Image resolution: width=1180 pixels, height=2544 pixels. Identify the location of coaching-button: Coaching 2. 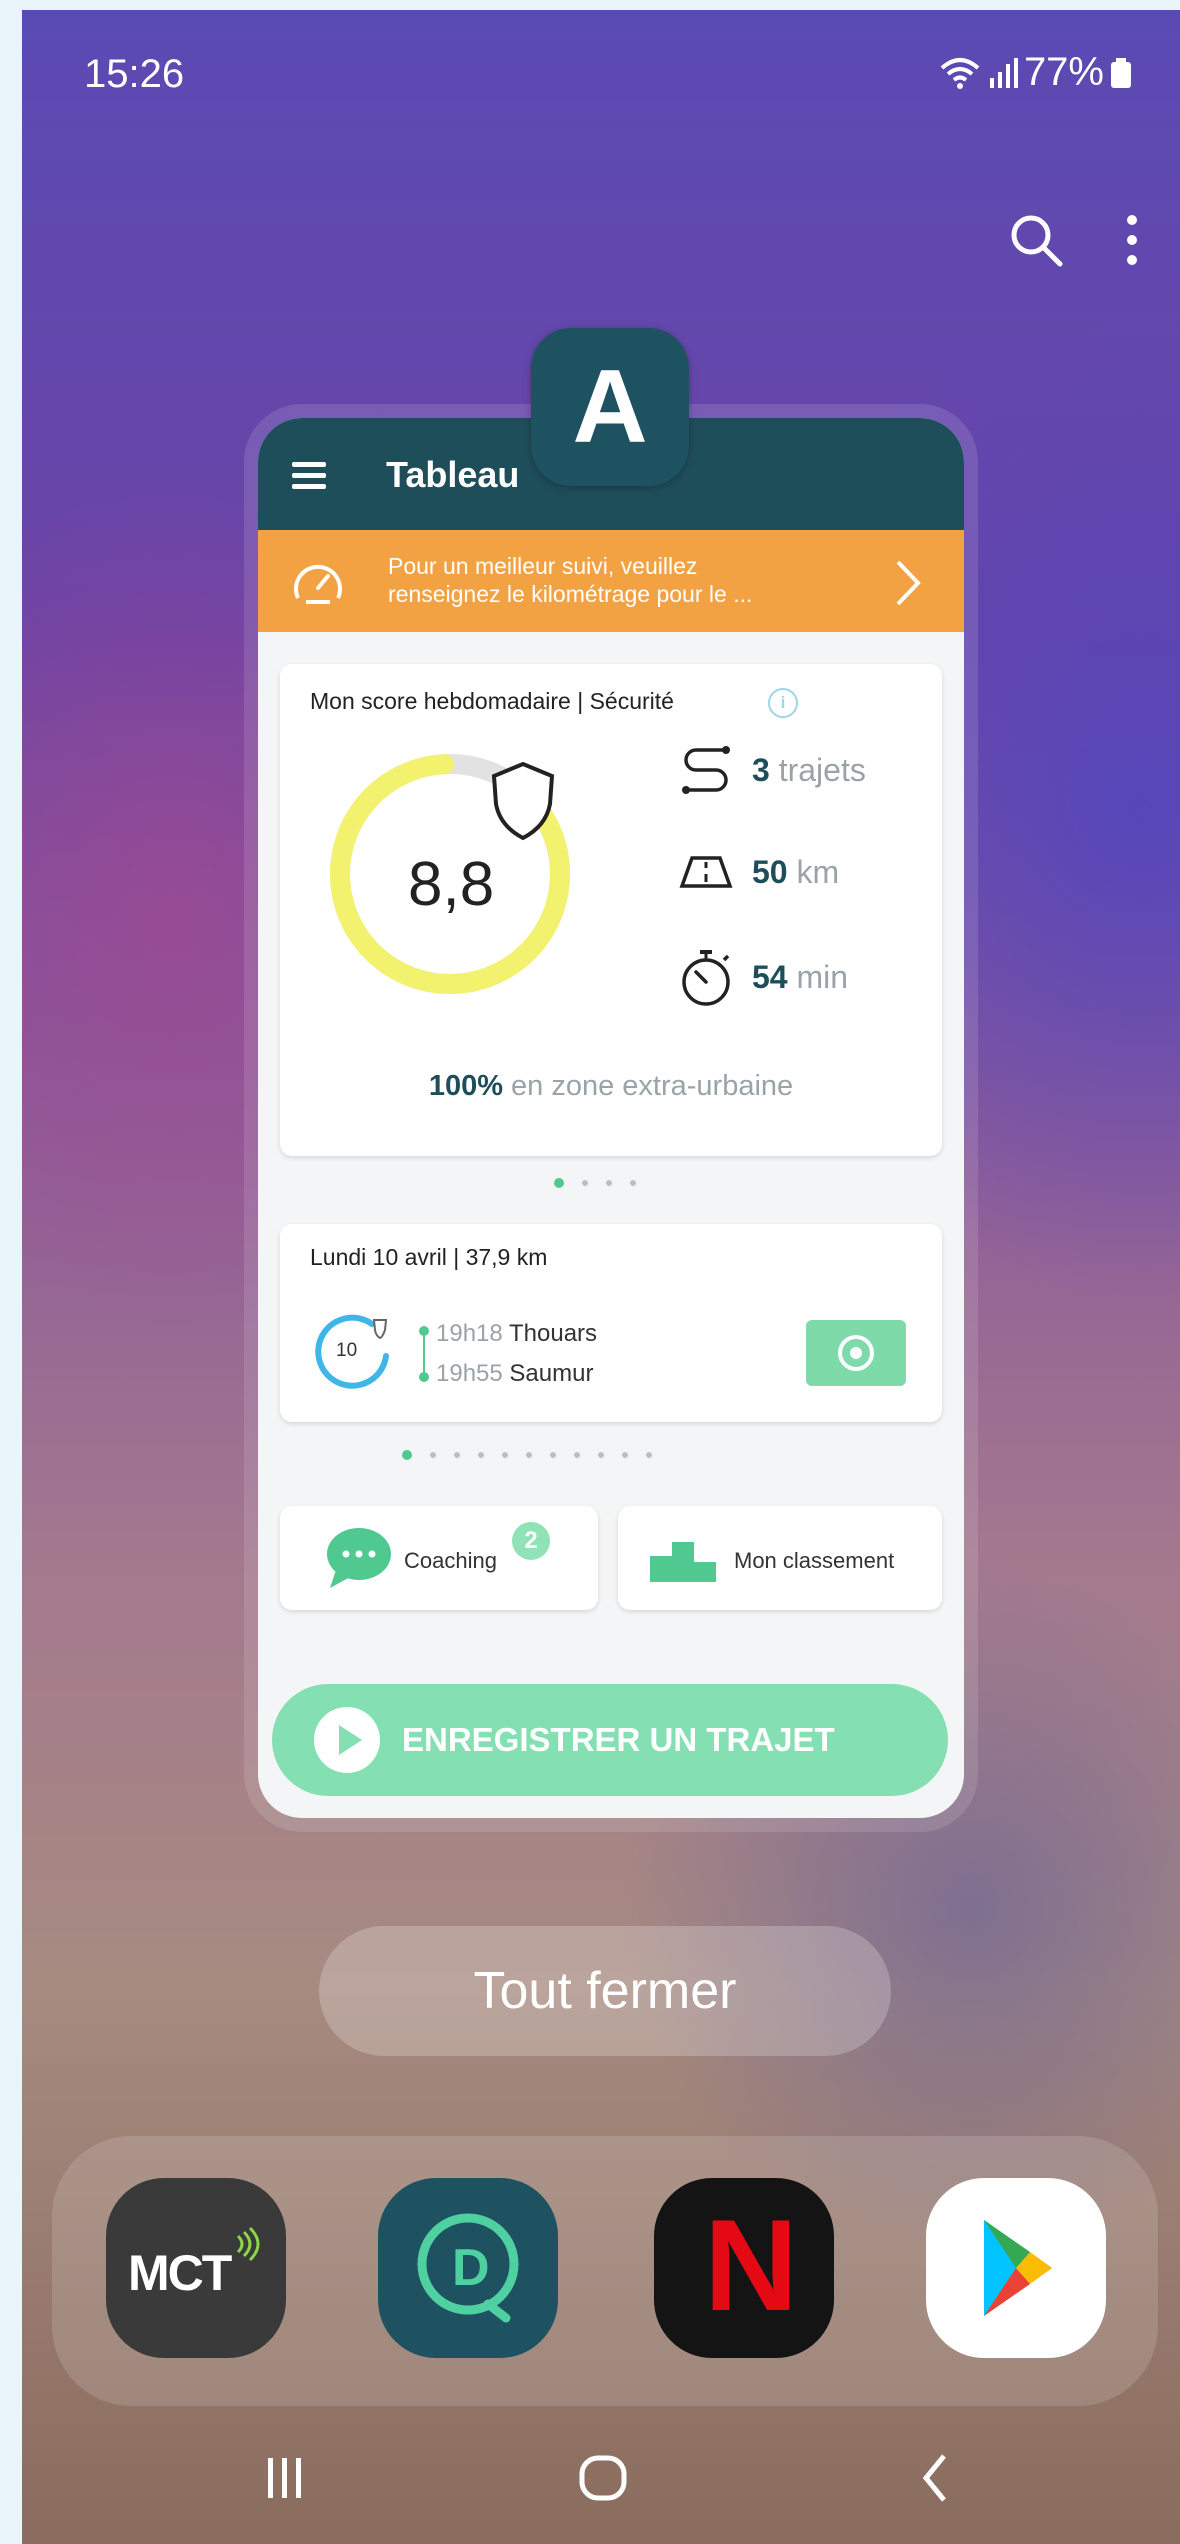
(439, 1558).